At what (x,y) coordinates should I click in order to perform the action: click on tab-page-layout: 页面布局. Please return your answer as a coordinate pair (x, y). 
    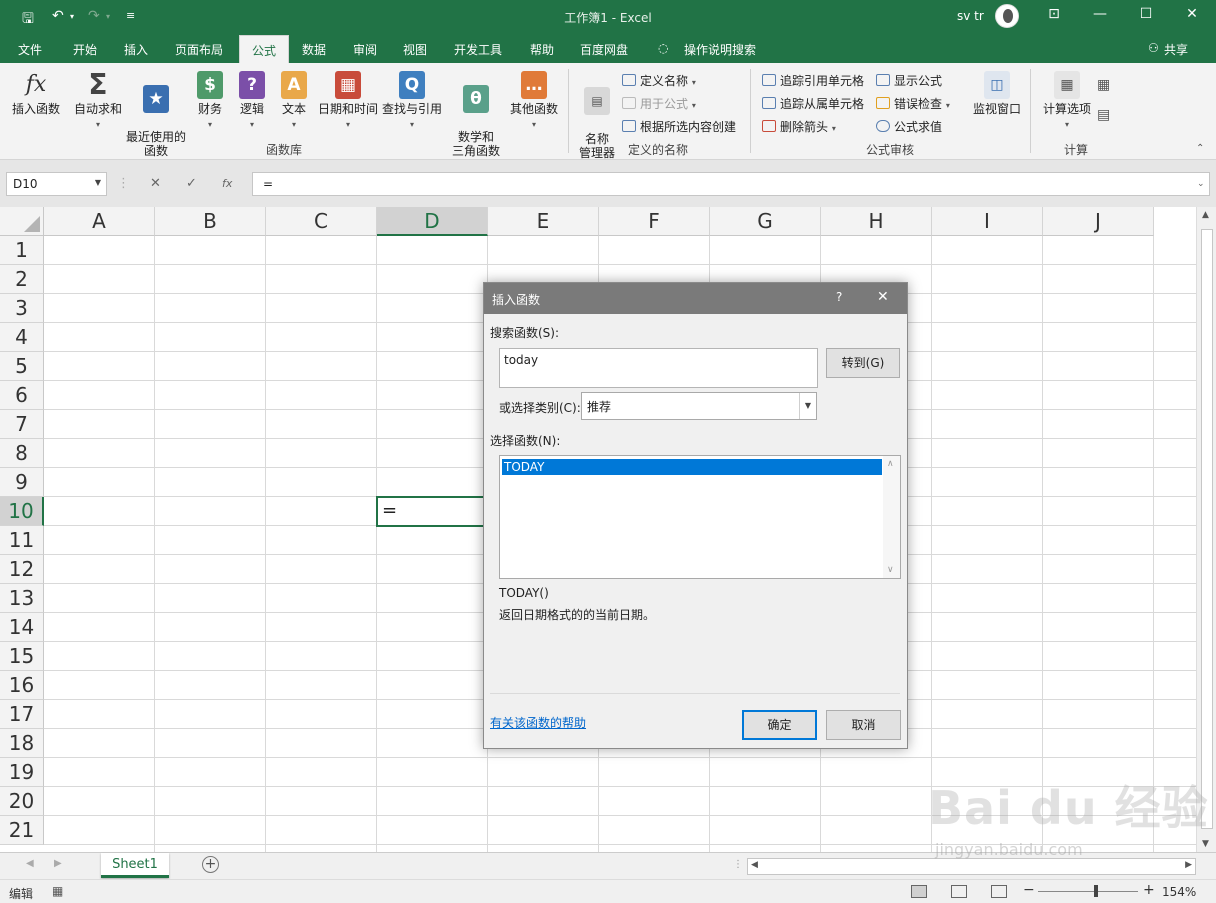
    Looking at the image, I should click on (199, 49).